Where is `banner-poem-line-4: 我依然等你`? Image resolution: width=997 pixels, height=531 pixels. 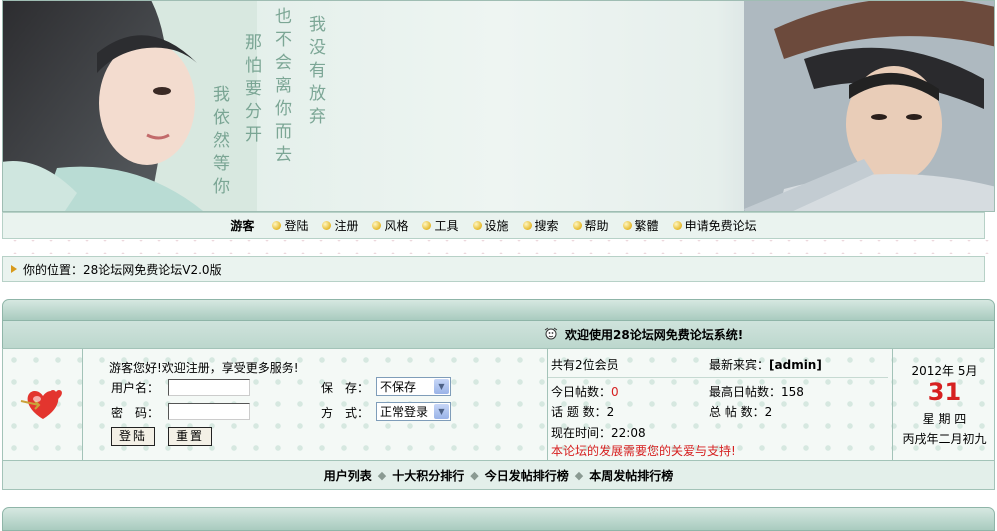 banner-poem-line-4: 我依然等你 is located at coordinates (219, 142).